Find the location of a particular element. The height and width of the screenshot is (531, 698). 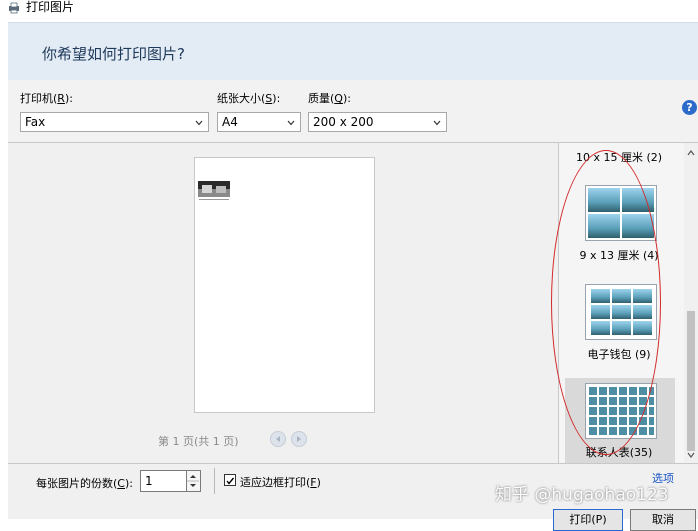

paper-size-label: 纸张大小(S): is located at coordinates (249, 98).